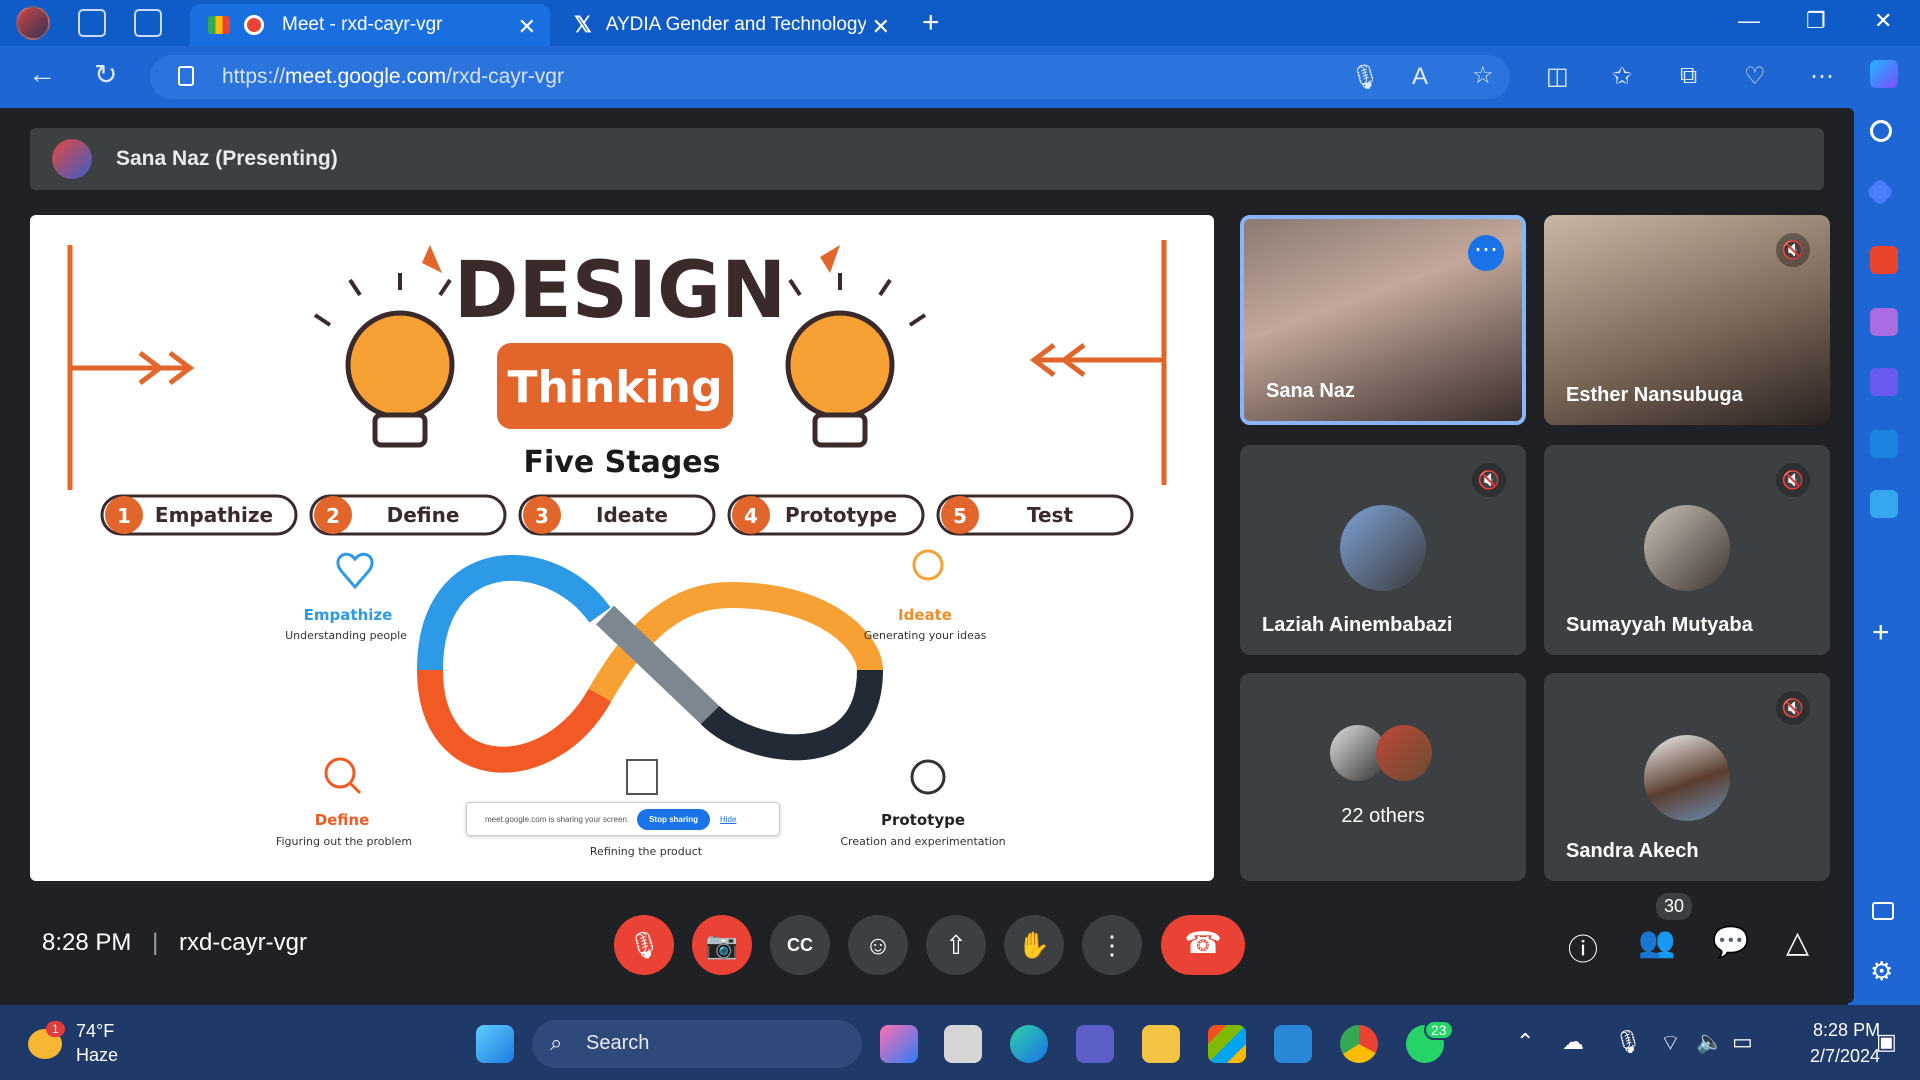  I want to click on search-icon, so click(1881, 131).